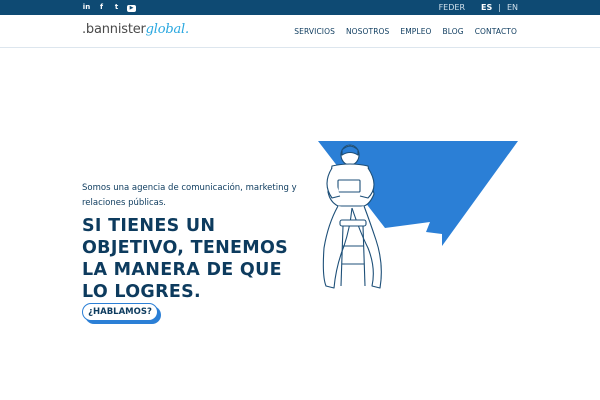 This screenshot has width=600, height=400. What do you see at coordinates (86, 7) in the screenshot?
I see `linkedin-icon: in` at bounding box center [86, 7].